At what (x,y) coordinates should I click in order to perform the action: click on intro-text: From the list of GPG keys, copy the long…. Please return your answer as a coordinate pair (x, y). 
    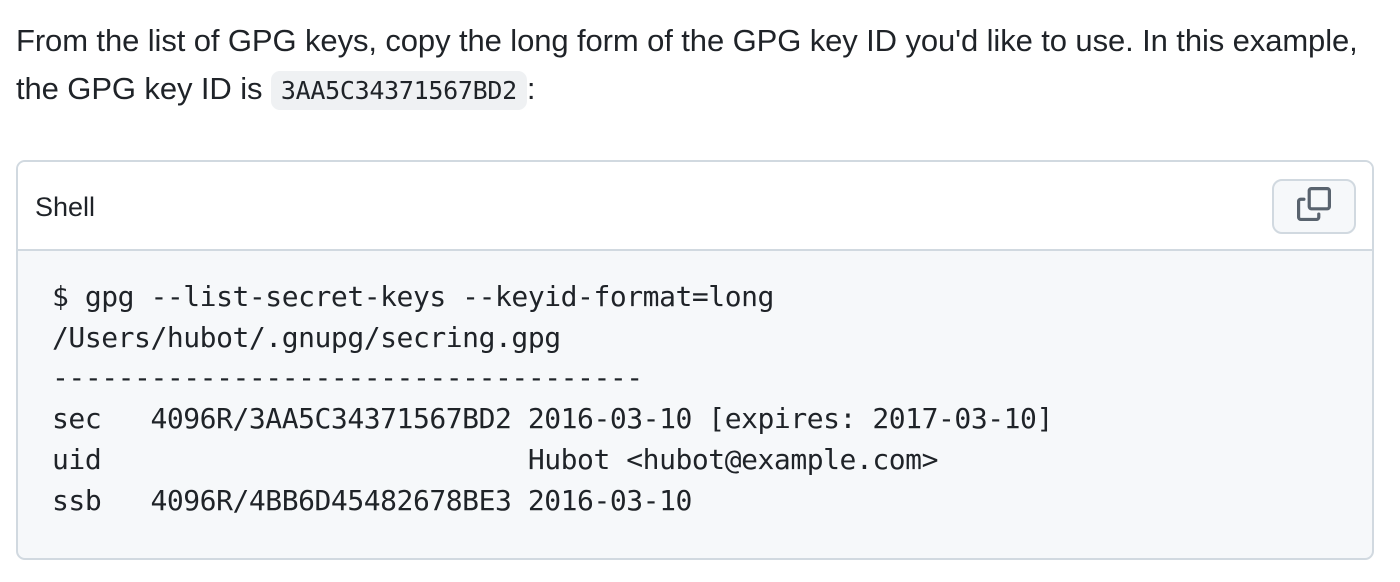
    Looking at the image, I should click on (687, 64).